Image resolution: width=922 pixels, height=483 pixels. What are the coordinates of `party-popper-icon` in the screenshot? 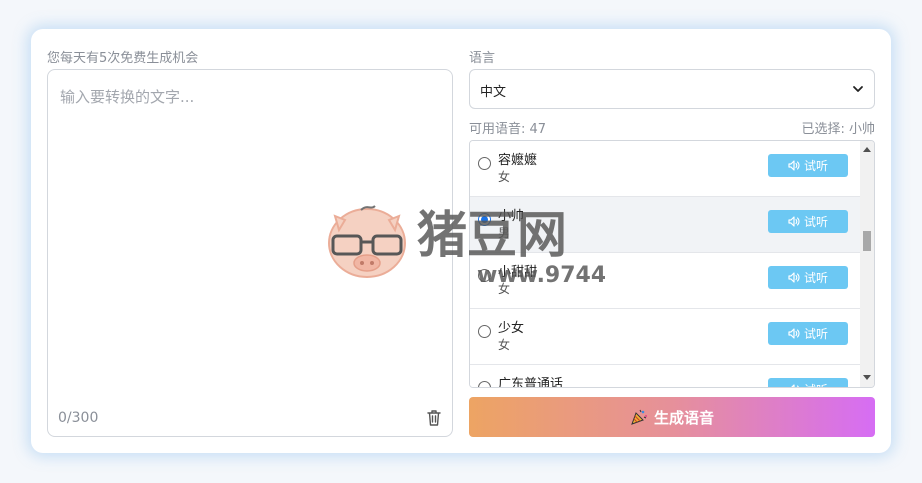 It's located at (639, 417).